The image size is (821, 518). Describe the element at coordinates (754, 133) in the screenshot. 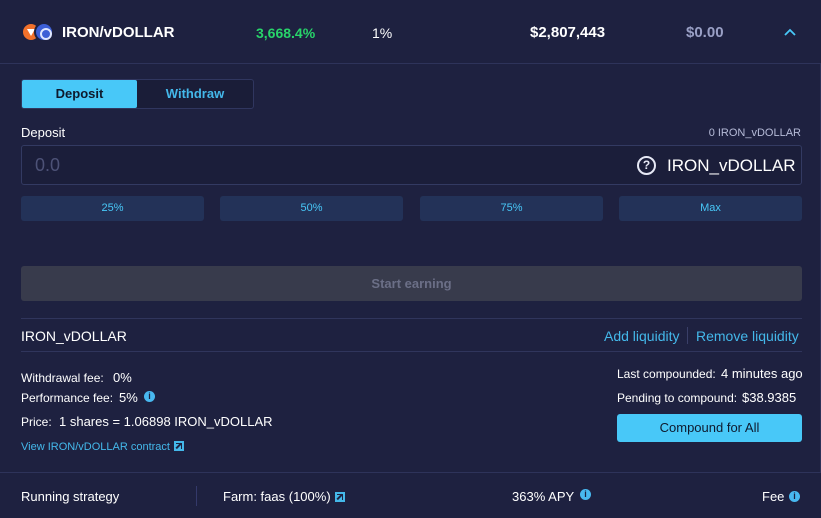

I see `deposit-balance: 0 IRON_vDOLLAR` at that location.